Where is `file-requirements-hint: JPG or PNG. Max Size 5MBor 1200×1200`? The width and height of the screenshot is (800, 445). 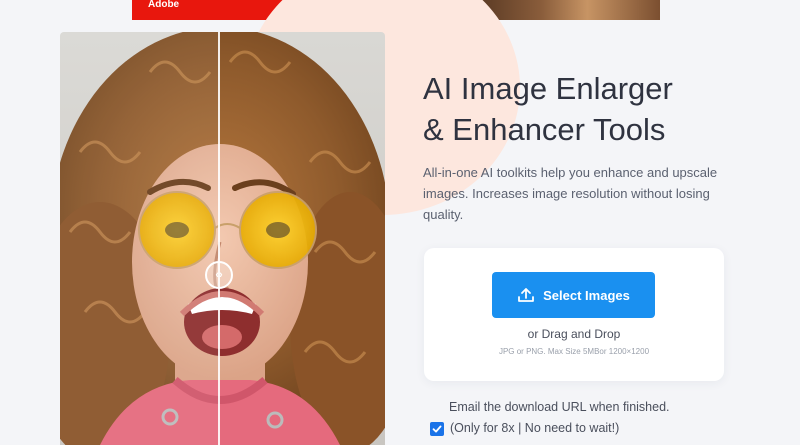 file-requirements-hint: JPG or PNG. Max Size 5MBor 1200×1200 is located at coordinates (574, 351).